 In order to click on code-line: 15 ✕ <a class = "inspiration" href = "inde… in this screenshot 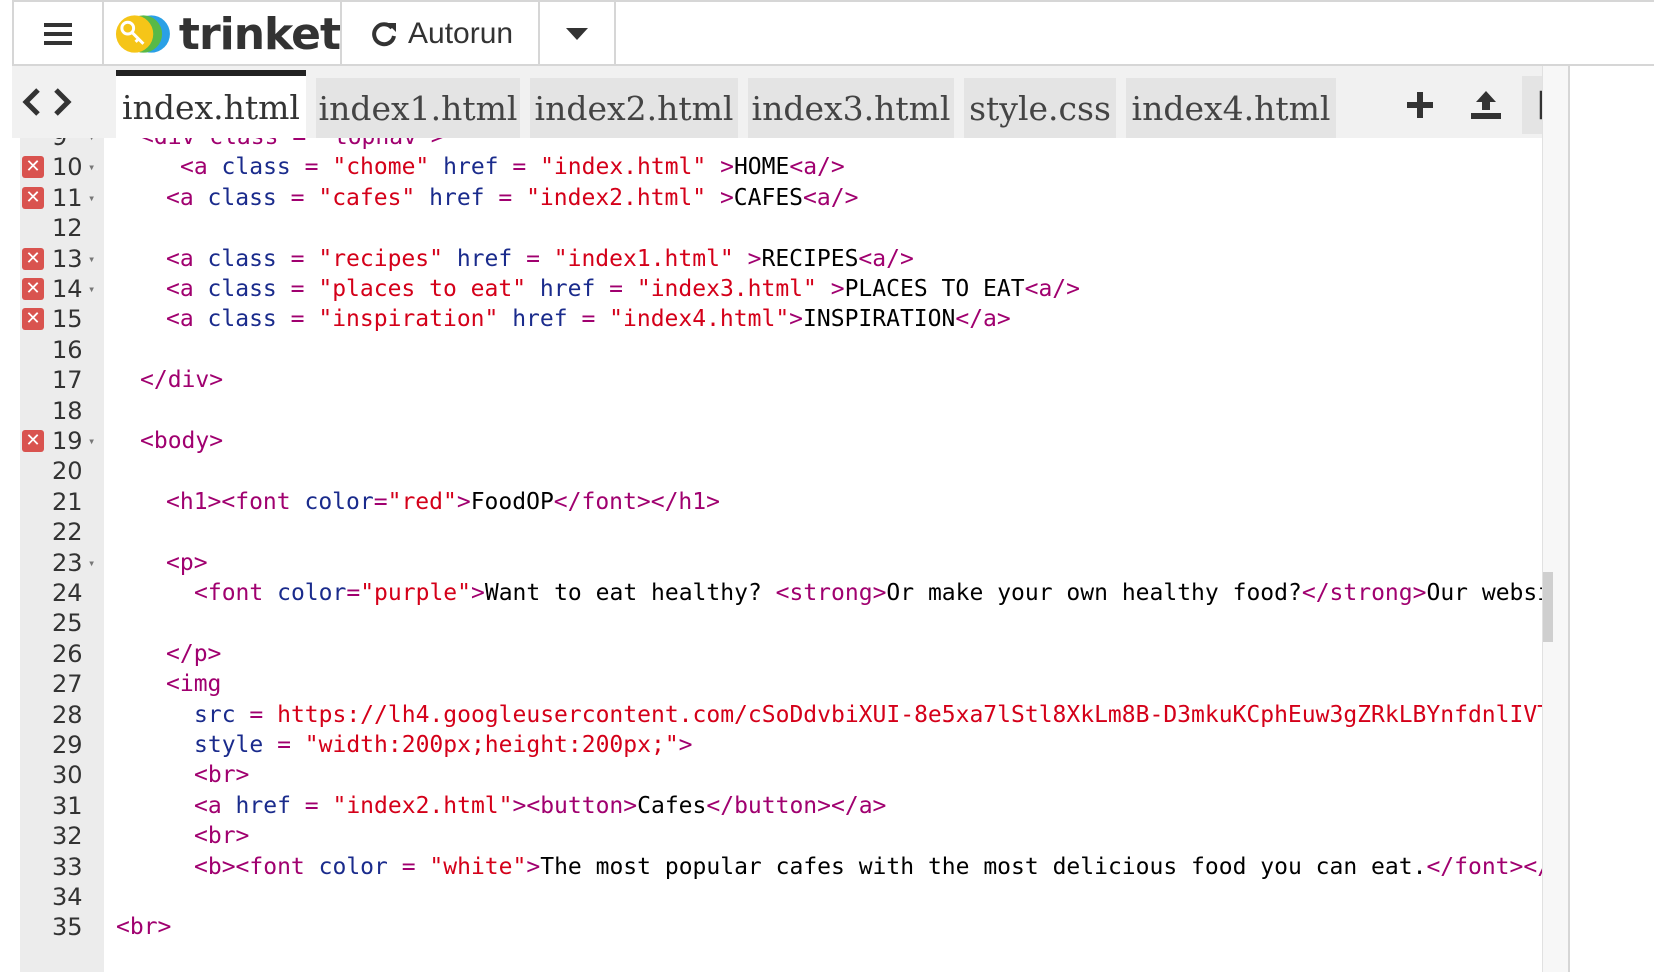, I will do `click(777, 319)`.